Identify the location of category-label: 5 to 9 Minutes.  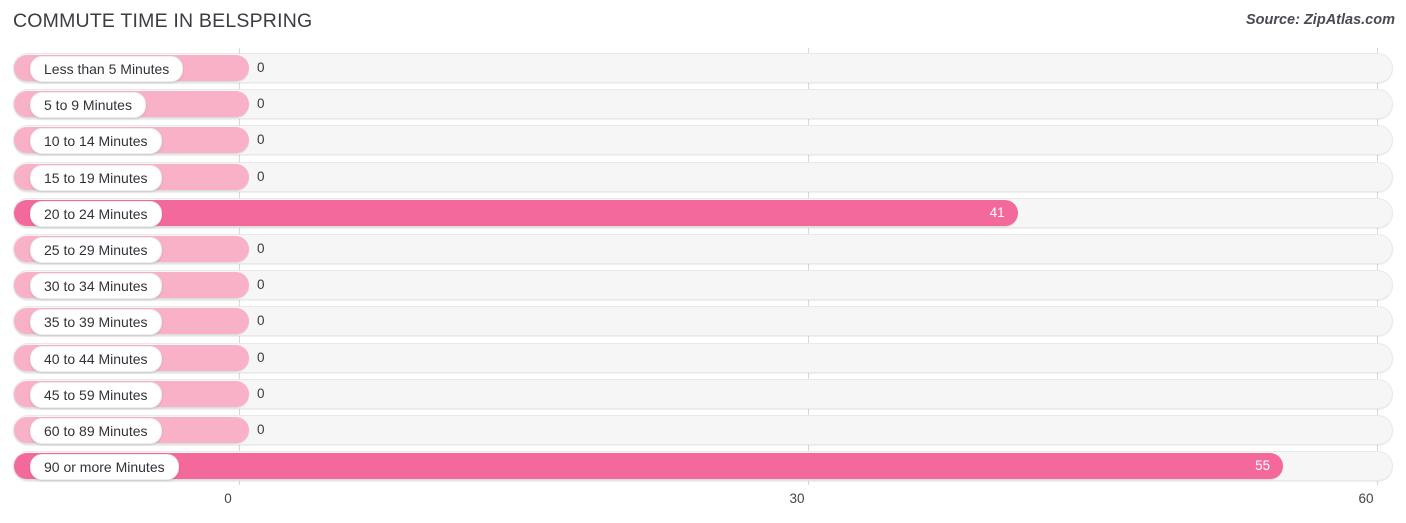
(88, 105).